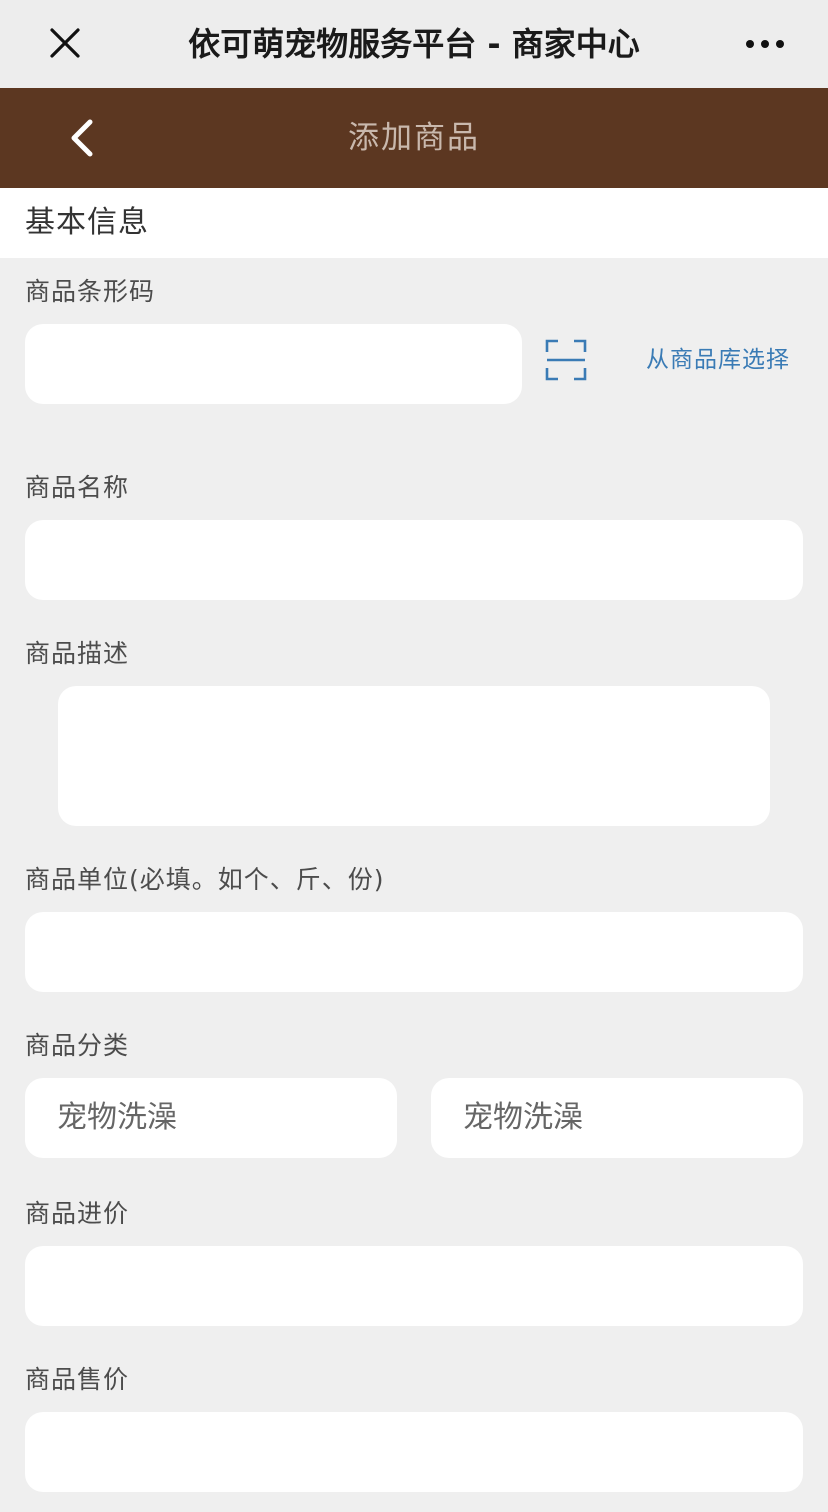 This screenshot has width=828, height=1512. What do you see at coordinates (84, 138) in the screenshot?
I see `chevron-left-icon` at bounding box center [84, 138].